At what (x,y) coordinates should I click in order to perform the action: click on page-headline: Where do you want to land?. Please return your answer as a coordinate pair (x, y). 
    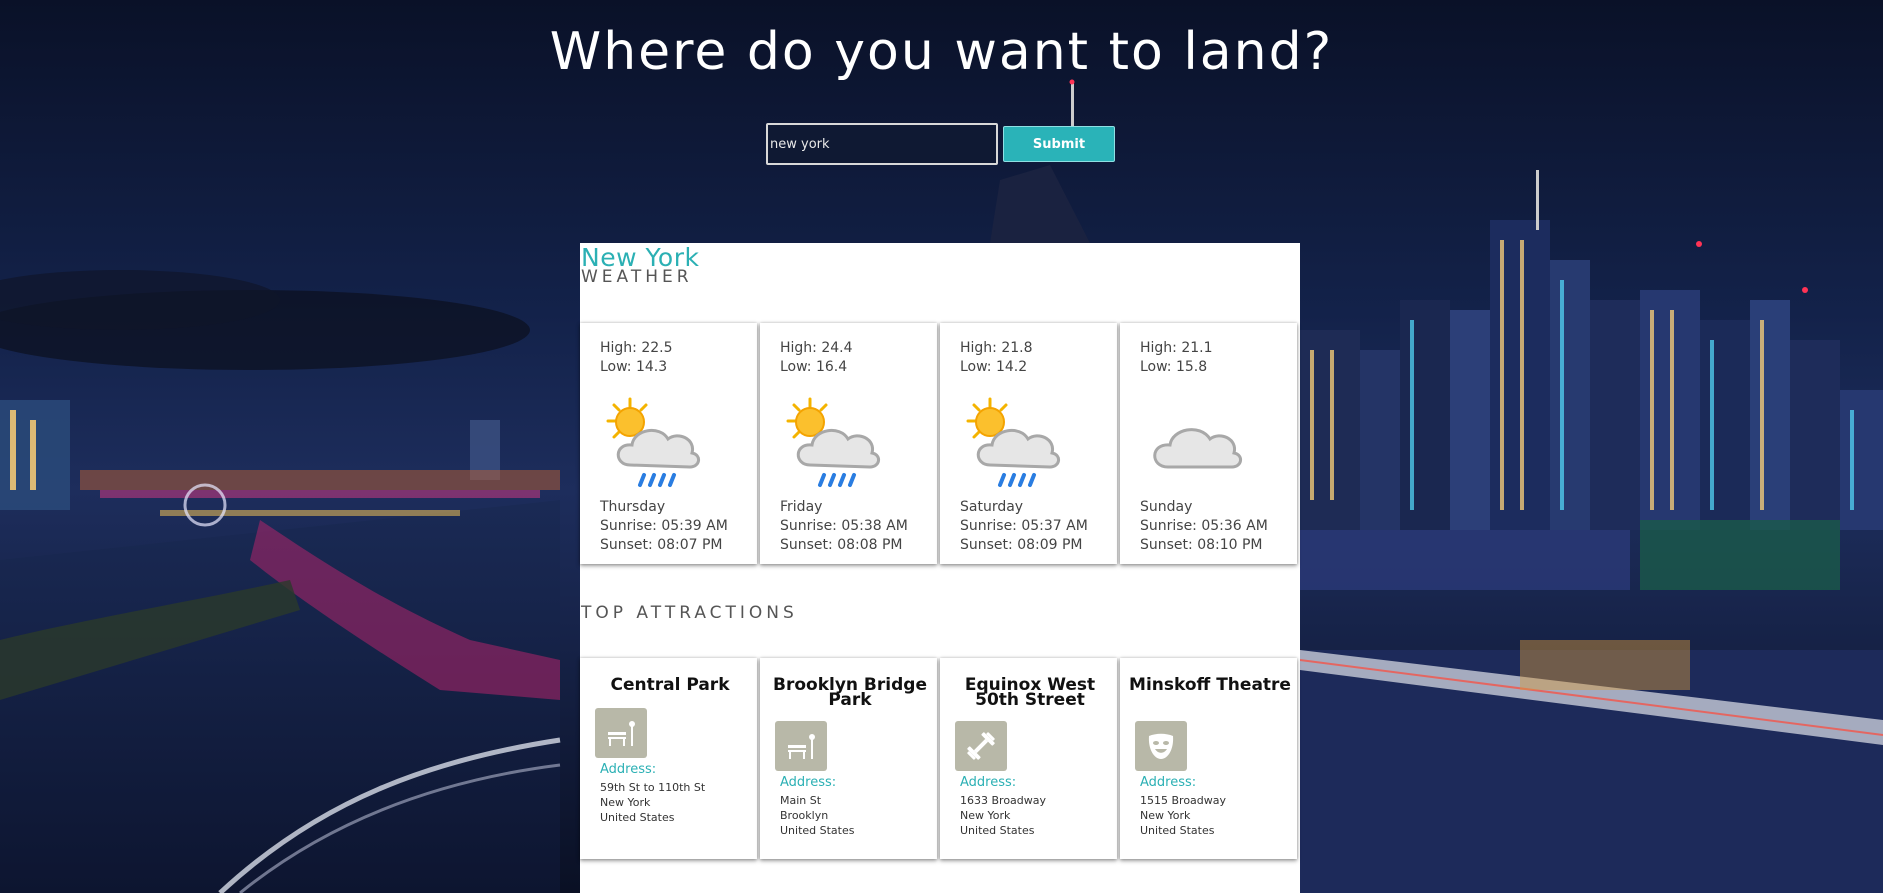
    Looking at the image, I should click on (941, 52).